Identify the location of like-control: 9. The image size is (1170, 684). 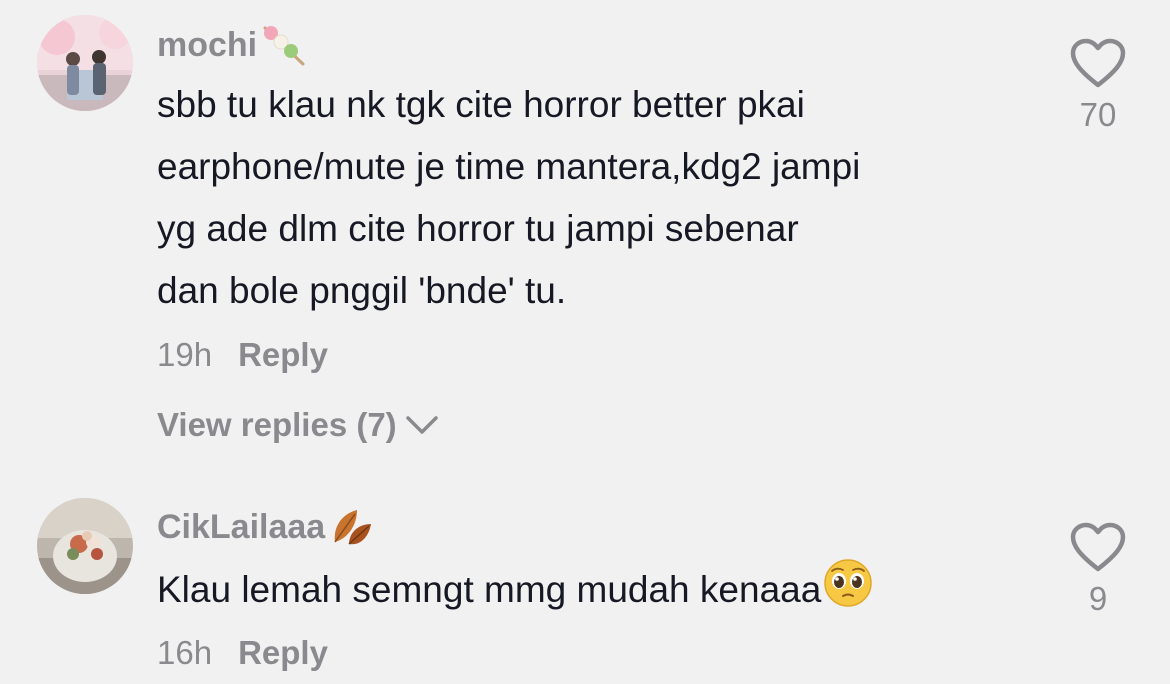
(1098, 570).